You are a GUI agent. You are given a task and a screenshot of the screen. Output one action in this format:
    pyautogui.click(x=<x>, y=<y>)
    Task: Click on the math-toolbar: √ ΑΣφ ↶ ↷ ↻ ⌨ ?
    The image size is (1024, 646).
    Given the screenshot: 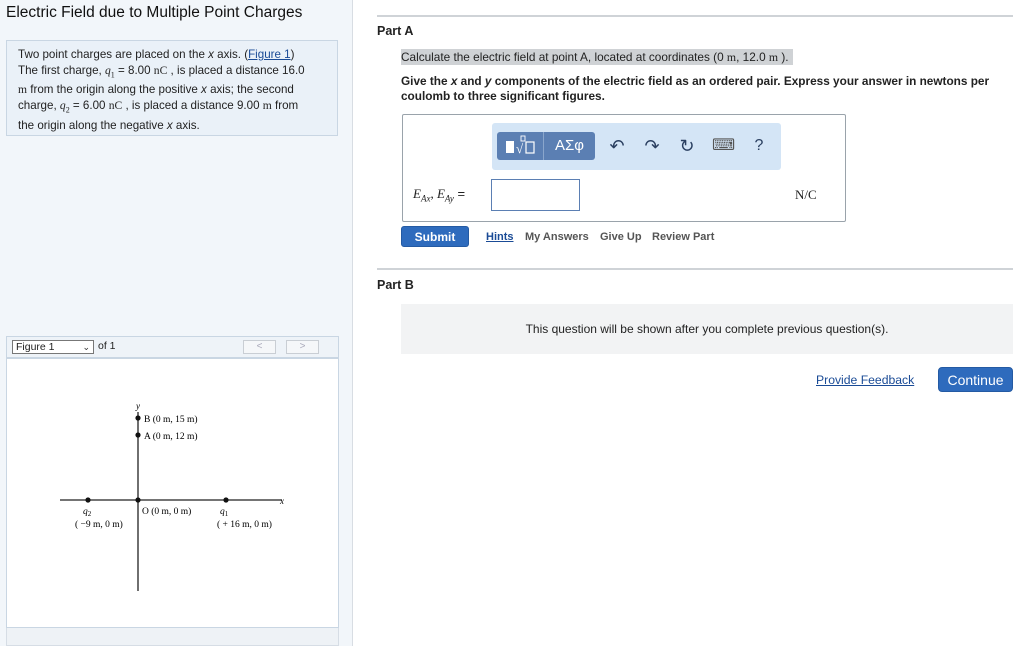 What is the action you would take?
    pyautogui.click(x=636, y=146)
    